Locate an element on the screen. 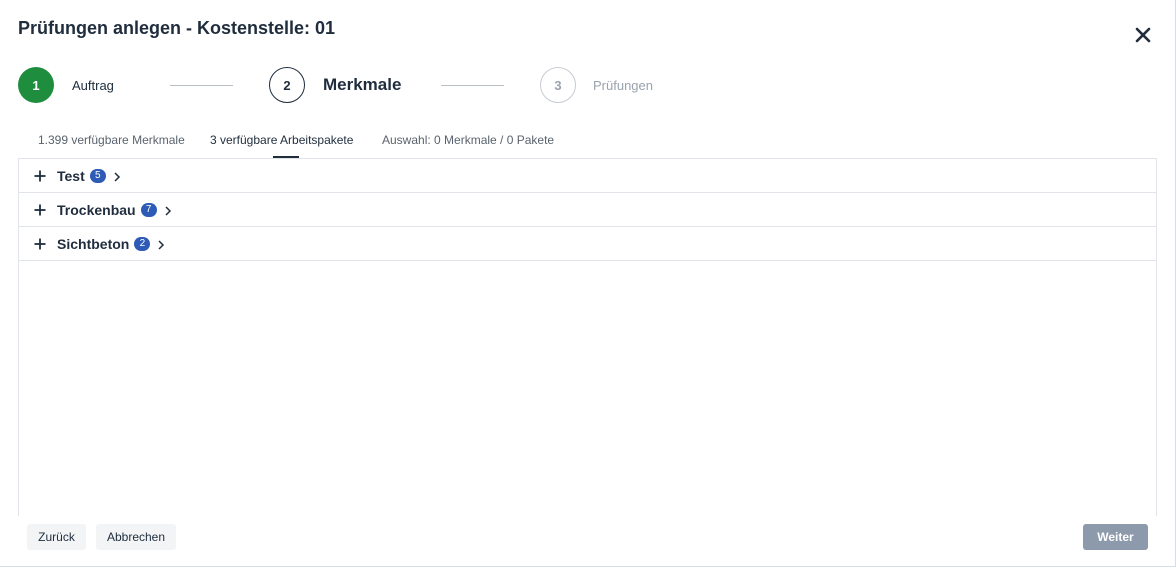 This screenshot has width=1176, height=567. count-badge: 5 is located at coordinates (97, 175).